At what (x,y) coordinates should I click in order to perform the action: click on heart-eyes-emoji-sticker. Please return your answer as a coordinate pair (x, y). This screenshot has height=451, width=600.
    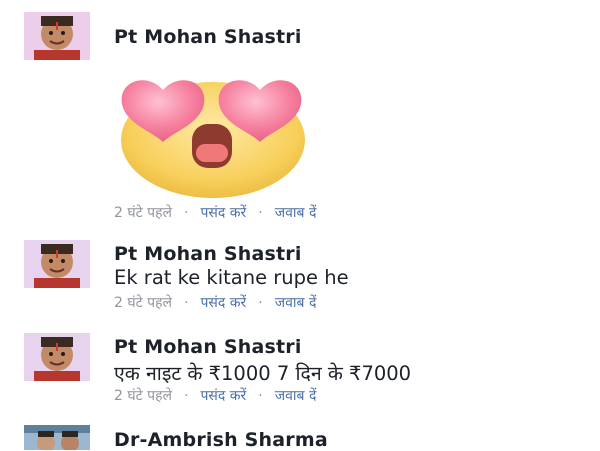
    Looking at the image, I should click on (213, 139).